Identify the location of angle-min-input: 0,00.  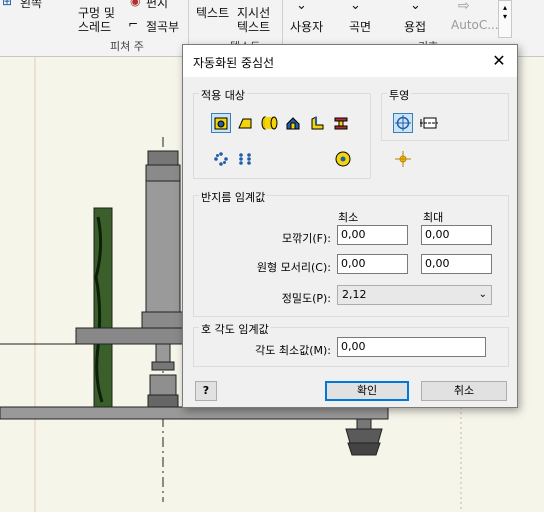
(411, 347).